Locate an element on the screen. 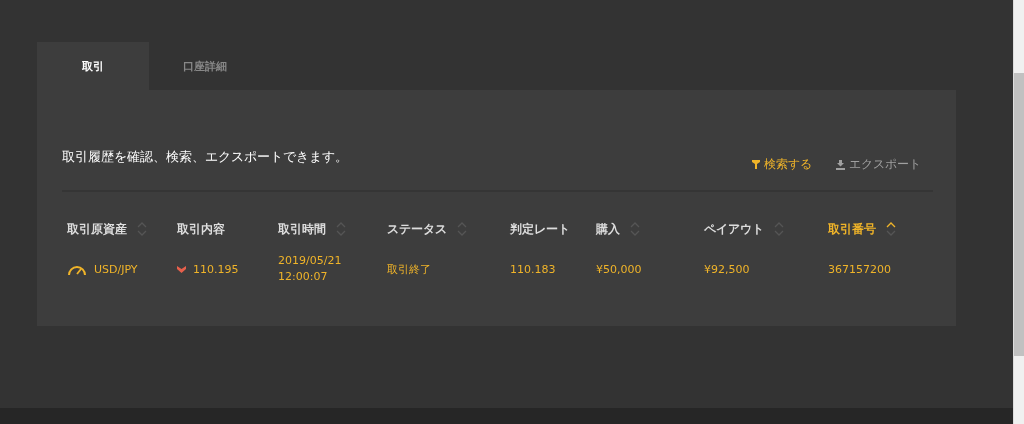 This screenshot has width=1024, height=424. table-cell: 110.183 is located at coordinates (533, 269).